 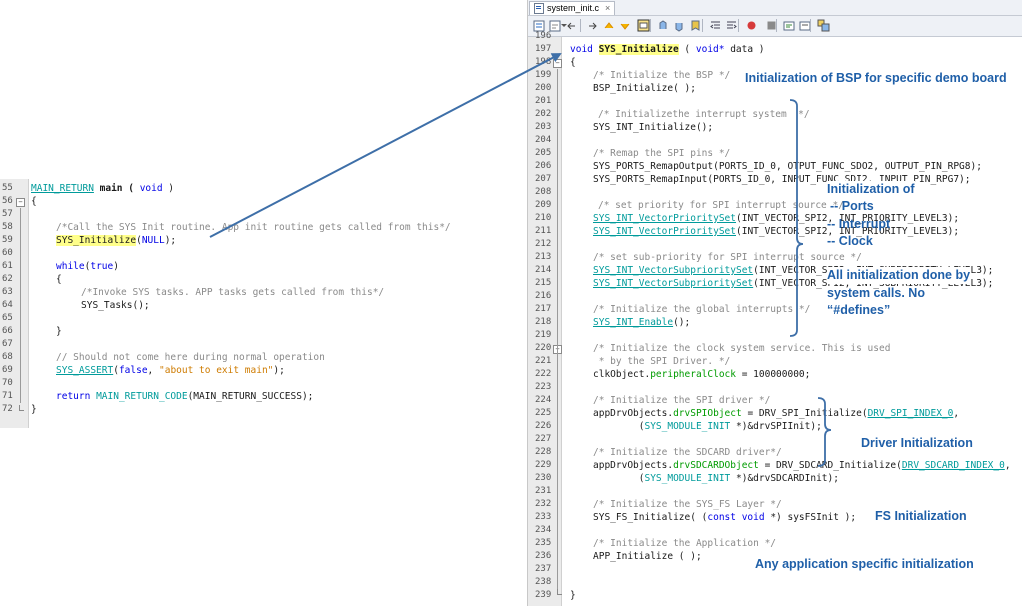 What do you see at coordinates (607, 8) in the screenshot?
I see `close-tab-icon: ×` at bounding box center [607, 8].